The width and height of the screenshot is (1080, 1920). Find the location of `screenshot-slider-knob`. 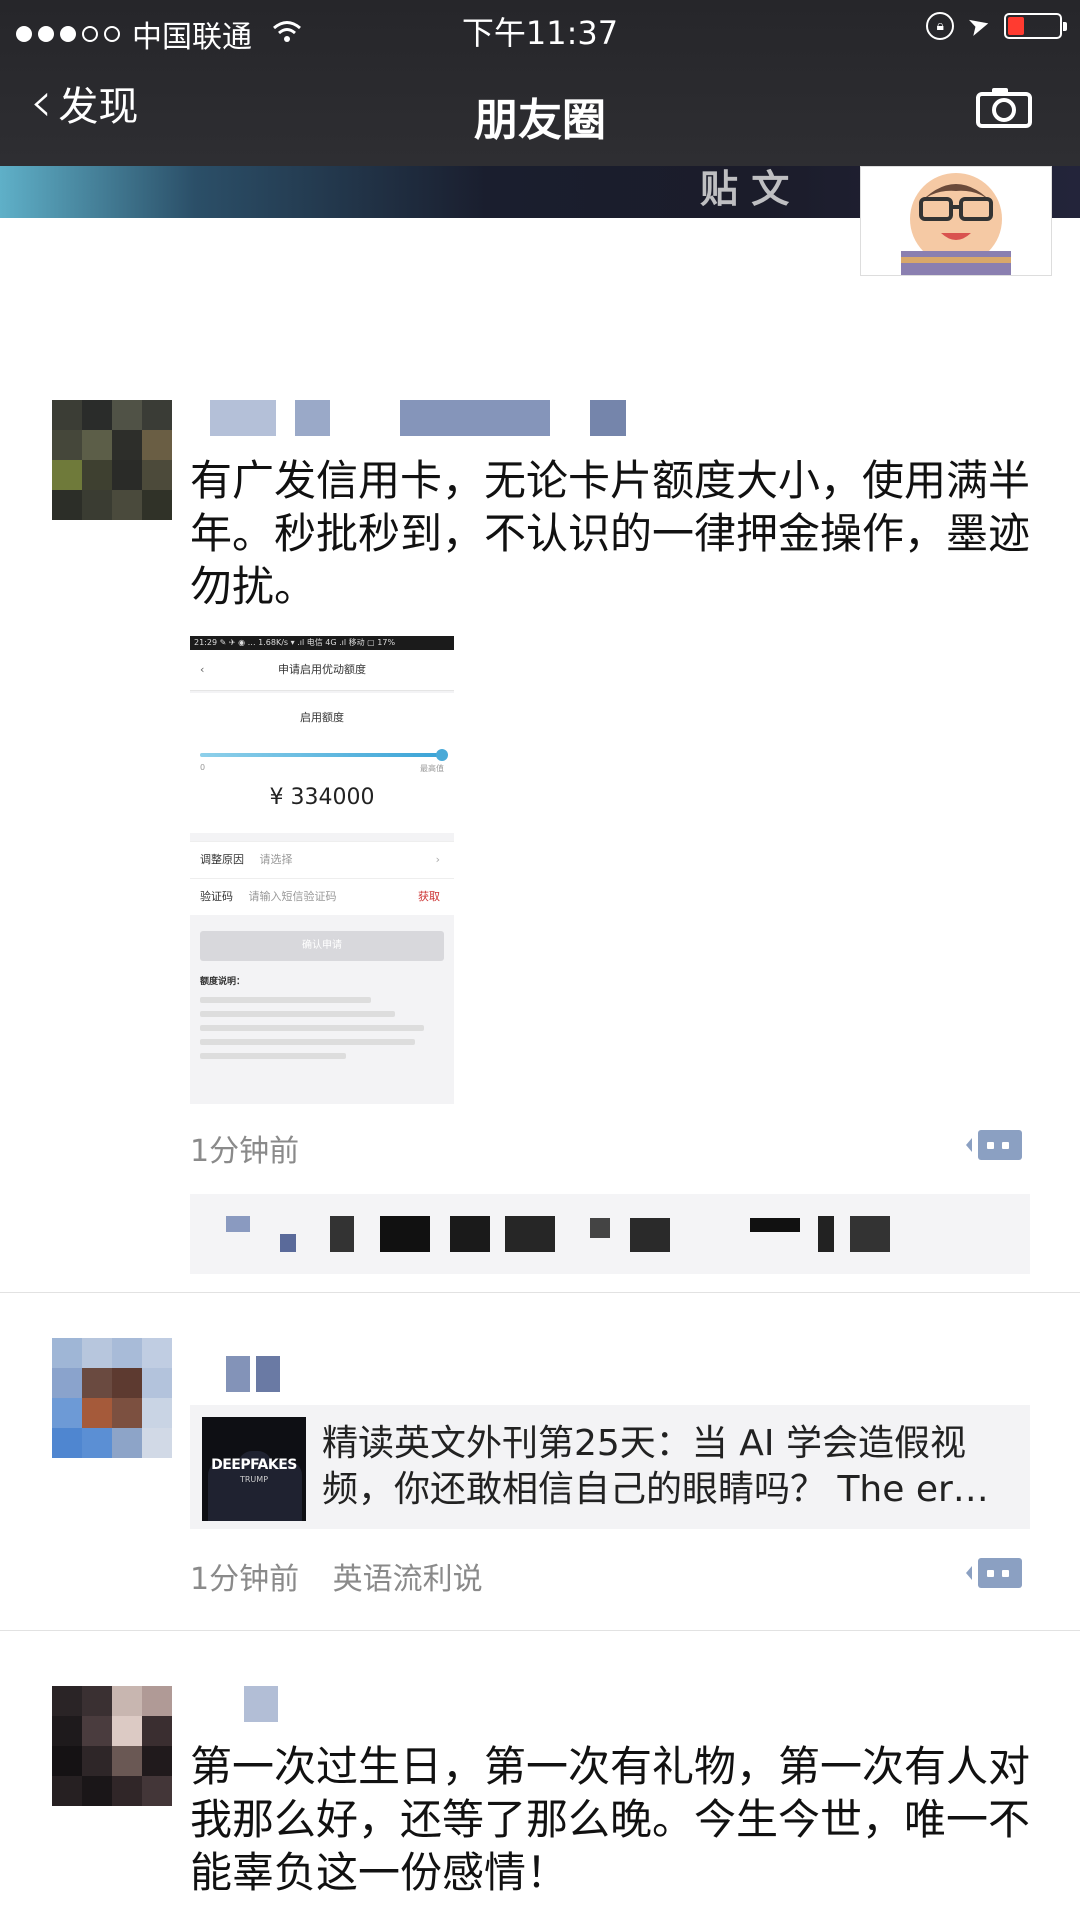

screenshot-slider-knob is located at coordinates (442, 755).